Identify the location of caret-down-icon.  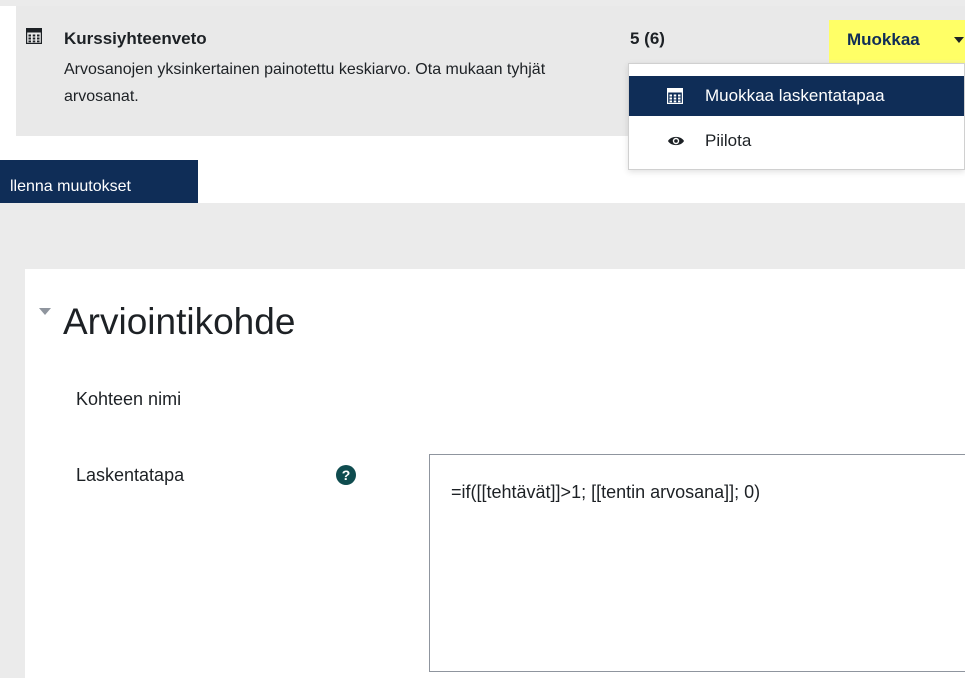
(959, 40).